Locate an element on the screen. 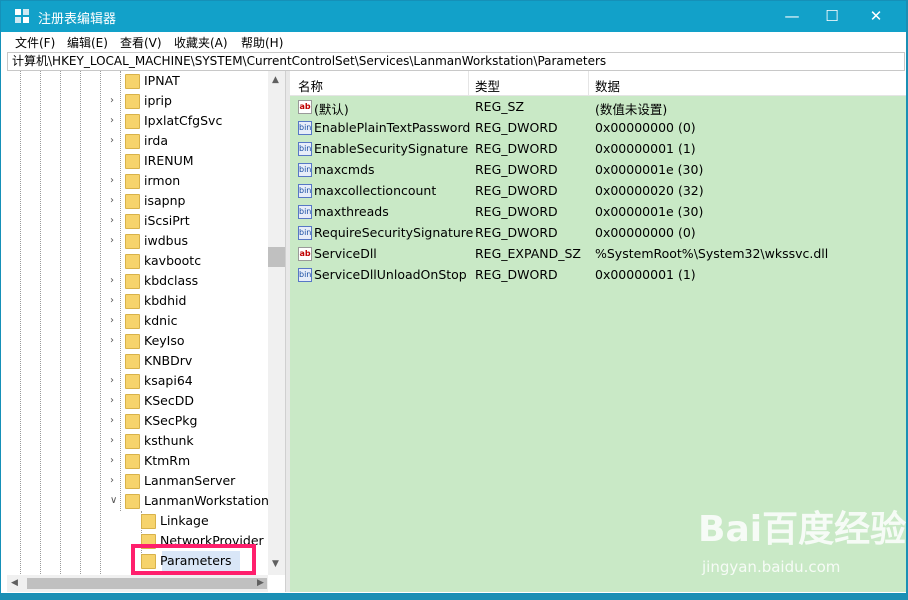  menu-help: 帮助(H) is located at coordinates (262, 42).